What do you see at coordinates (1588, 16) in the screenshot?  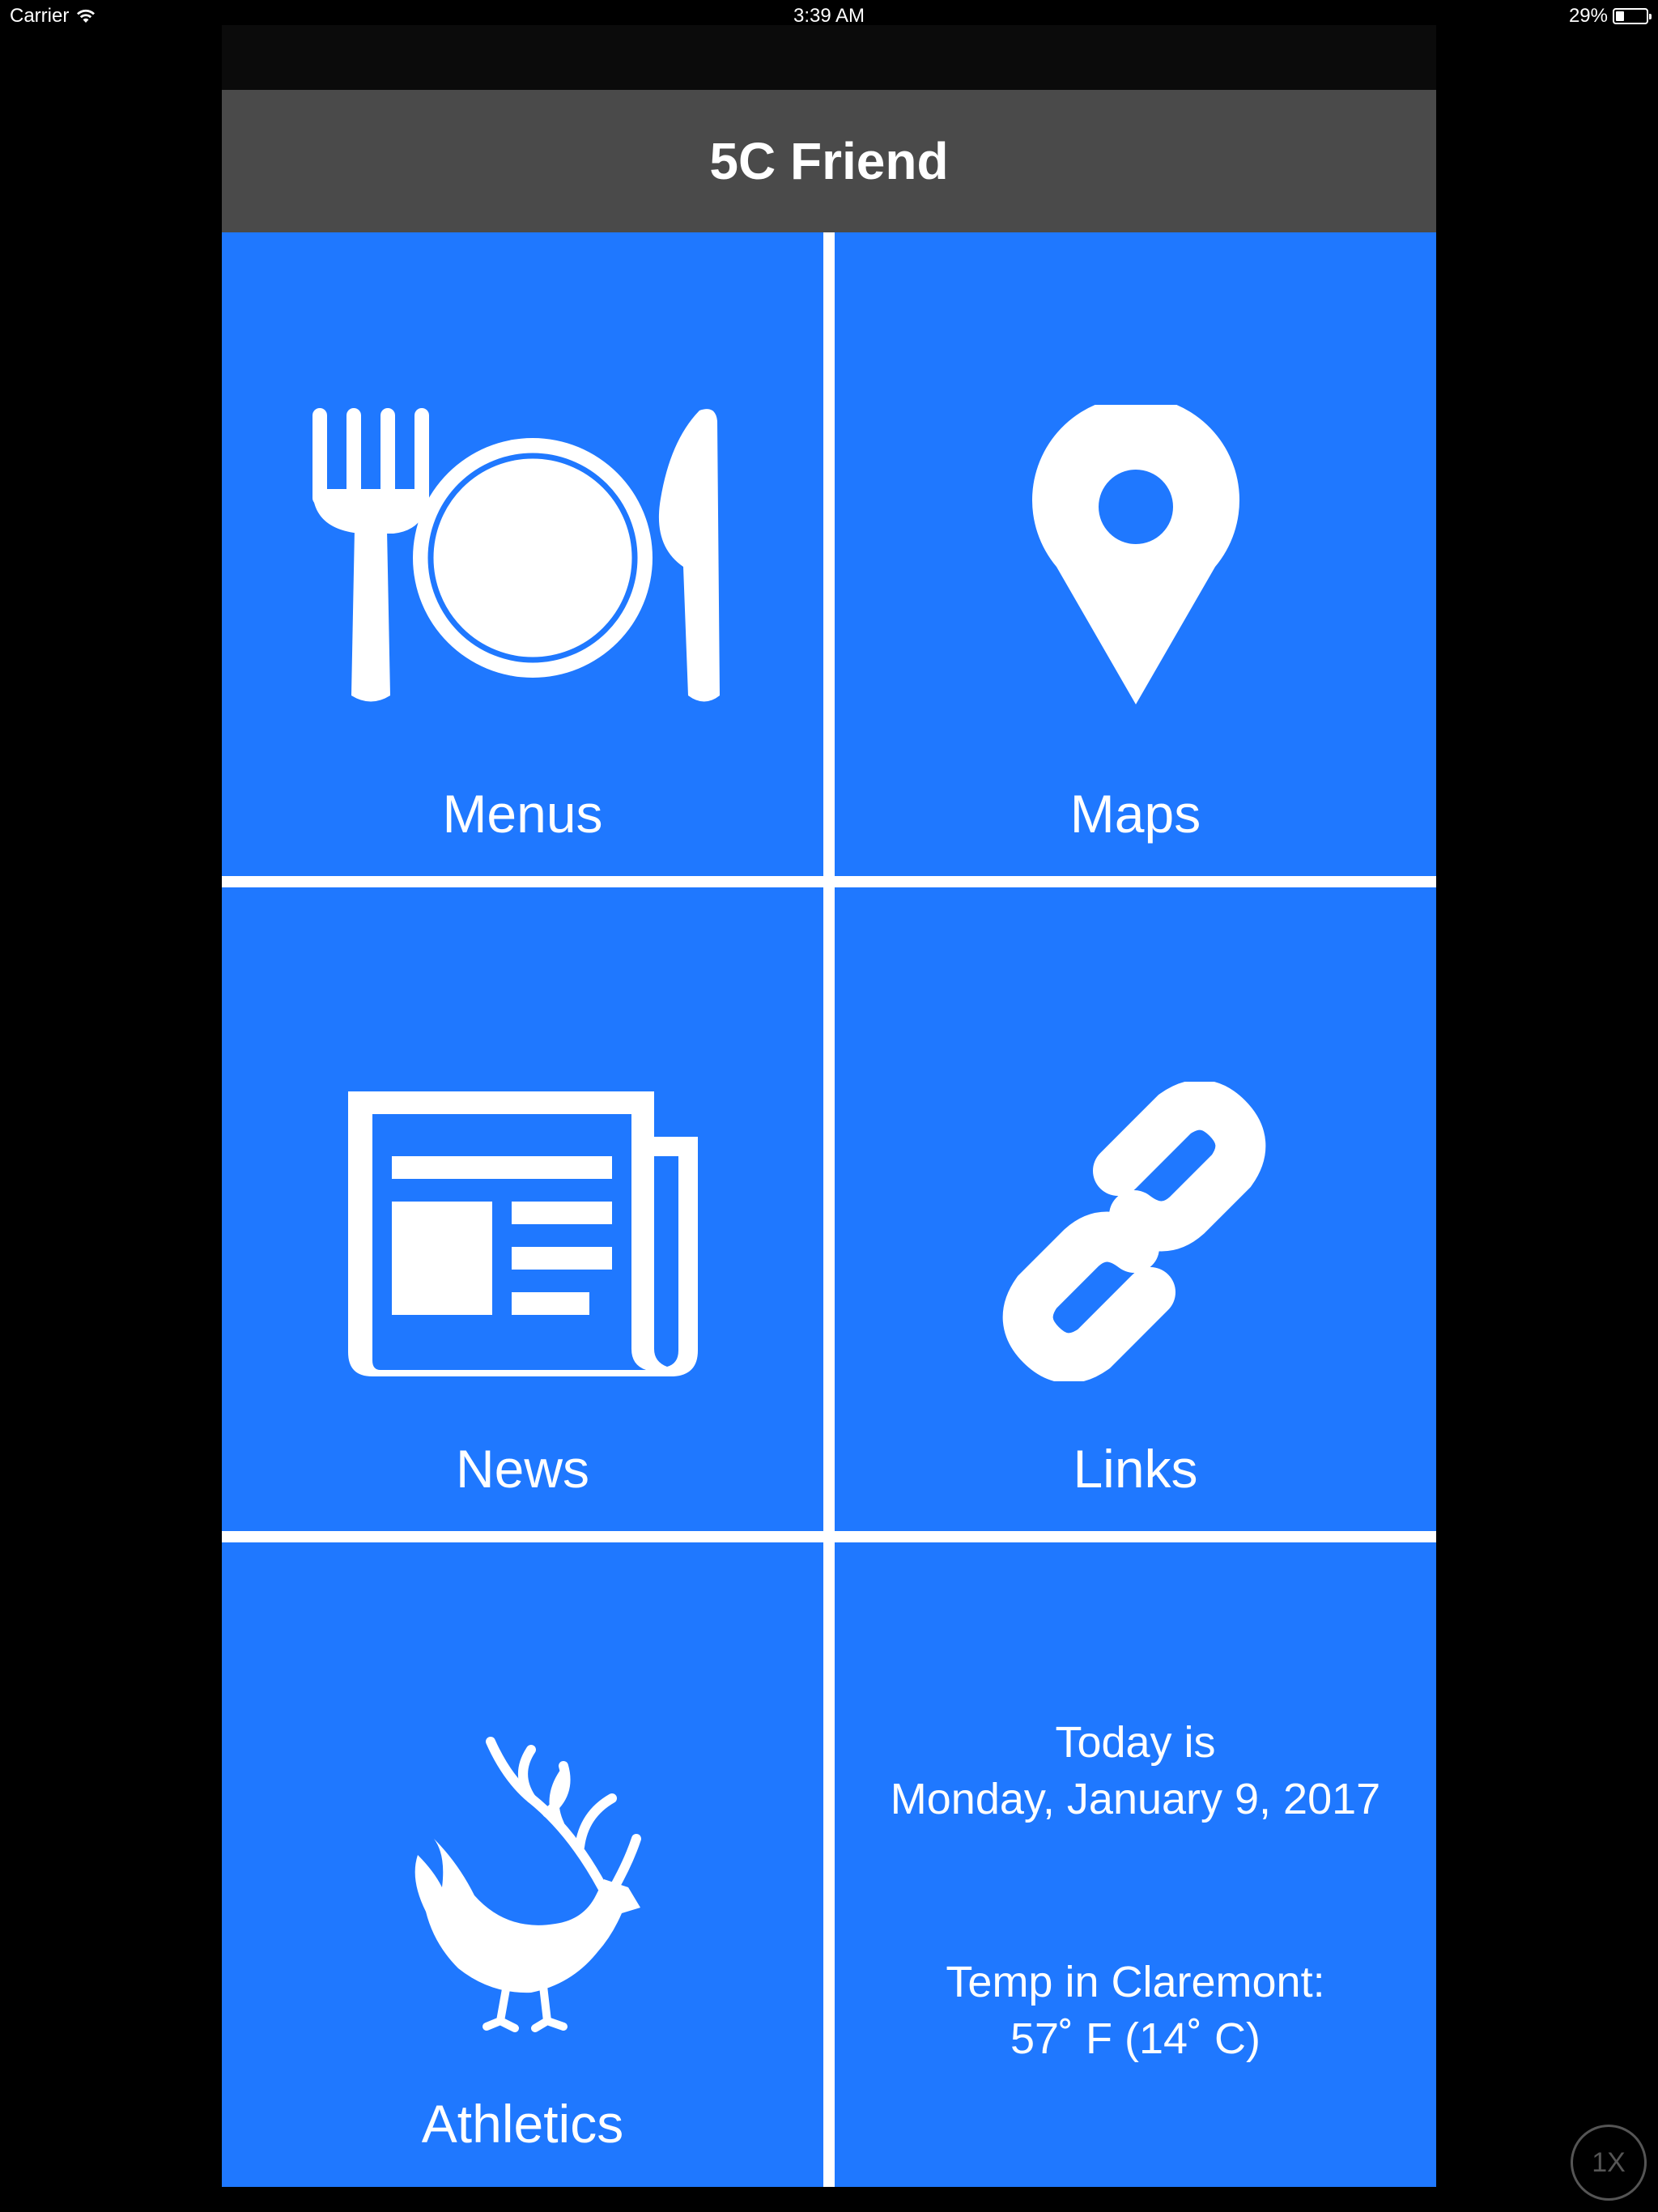 I see `battery-percent: 29%` at bounding box center [1588, 16].